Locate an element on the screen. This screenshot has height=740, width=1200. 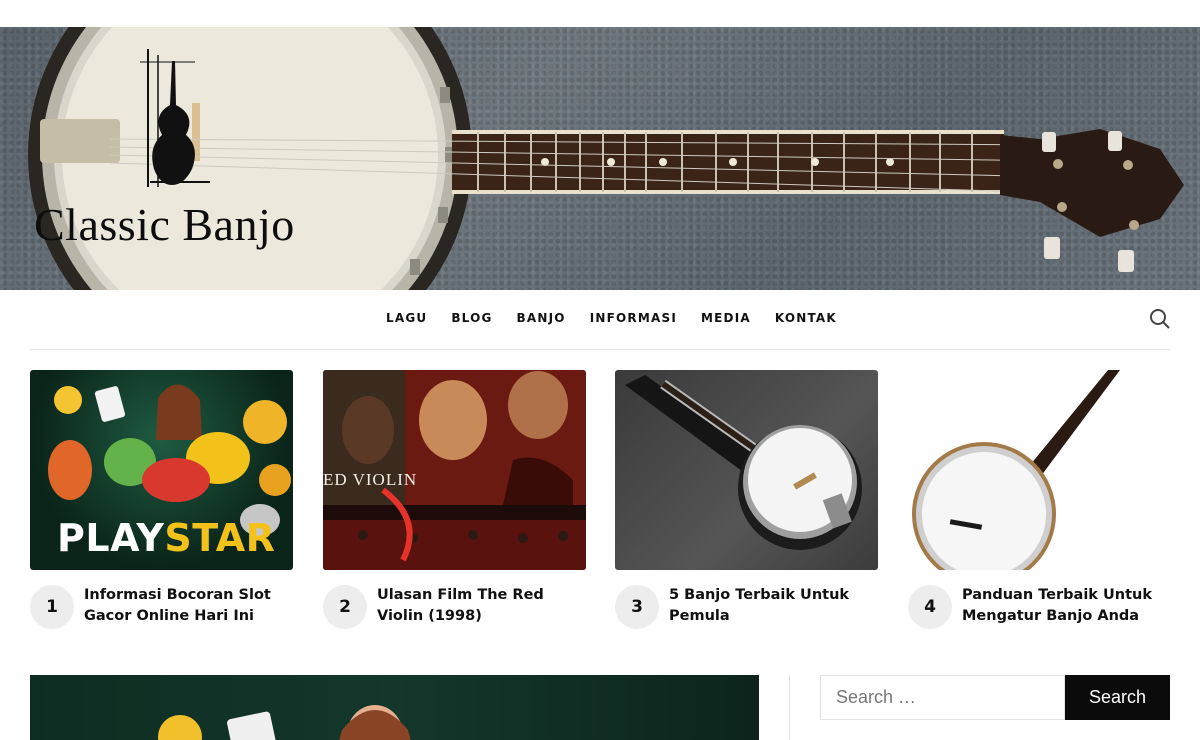
search-icon is located at coordinates (1160, 319).